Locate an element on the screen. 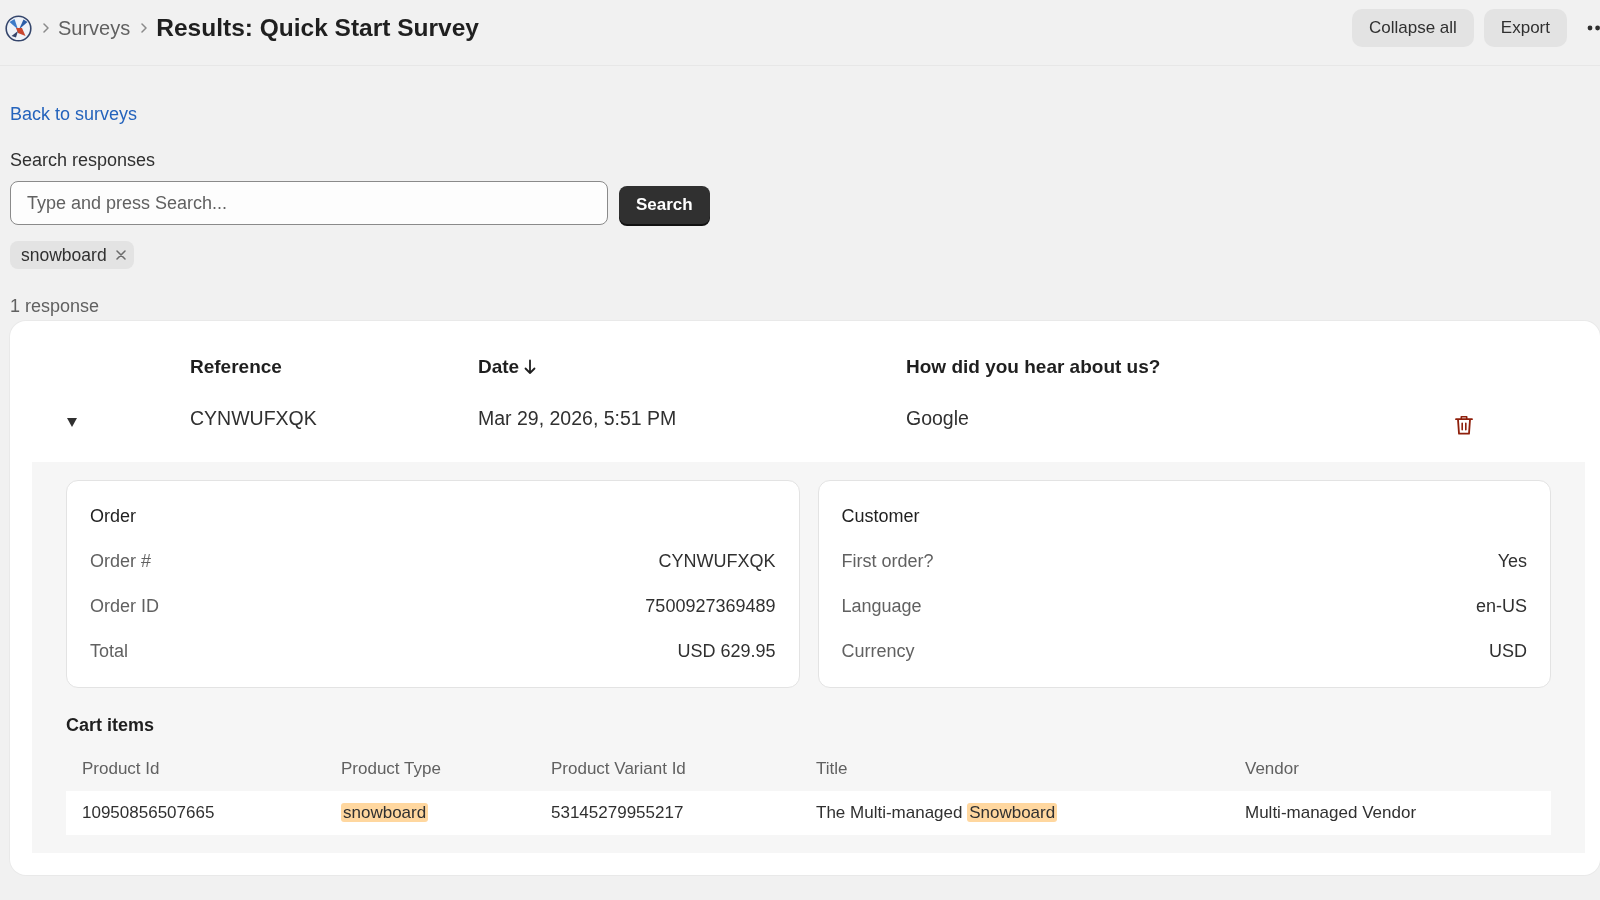  field-value: CYNWUFXQK is located at coordinates (717, 561).